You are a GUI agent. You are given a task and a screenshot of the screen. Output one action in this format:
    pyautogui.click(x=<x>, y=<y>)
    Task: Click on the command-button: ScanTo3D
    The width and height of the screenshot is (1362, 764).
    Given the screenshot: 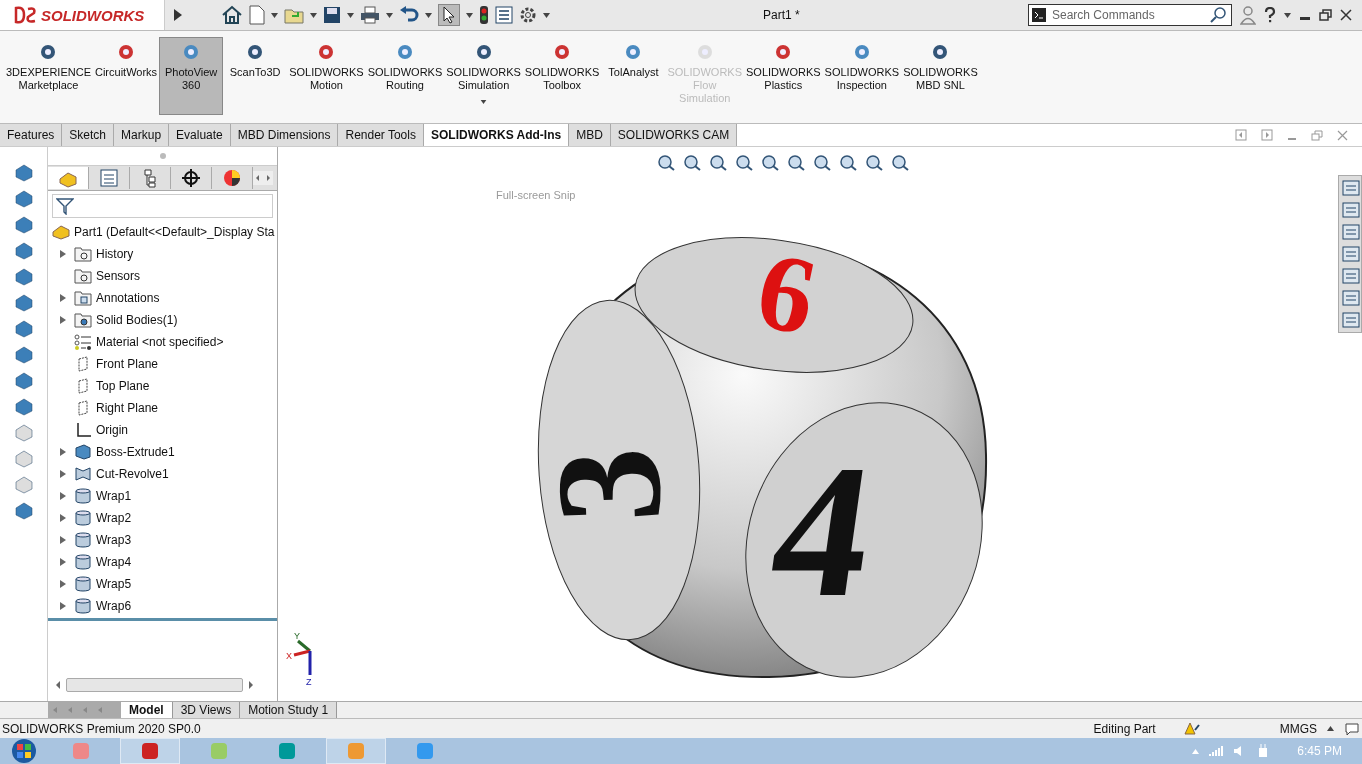 What is the action you would take?
    pyautogui.click(x=255, y=73)
    